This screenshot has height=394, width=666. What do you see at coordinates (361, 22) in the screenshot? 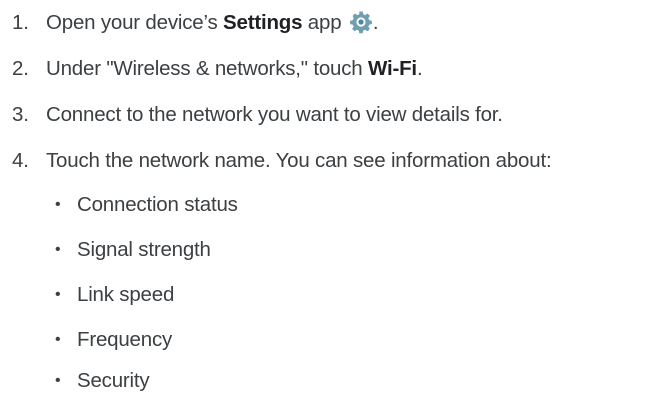
I see `settings-gear-icon` at bounding box center [361, 22].